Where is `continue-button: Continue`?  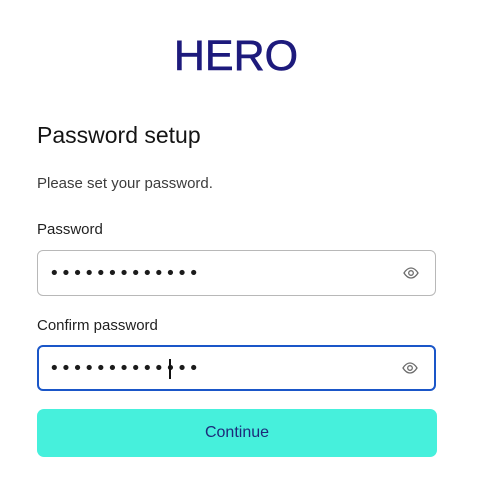 continue-button: Continue is located at coordinates (237, 433).